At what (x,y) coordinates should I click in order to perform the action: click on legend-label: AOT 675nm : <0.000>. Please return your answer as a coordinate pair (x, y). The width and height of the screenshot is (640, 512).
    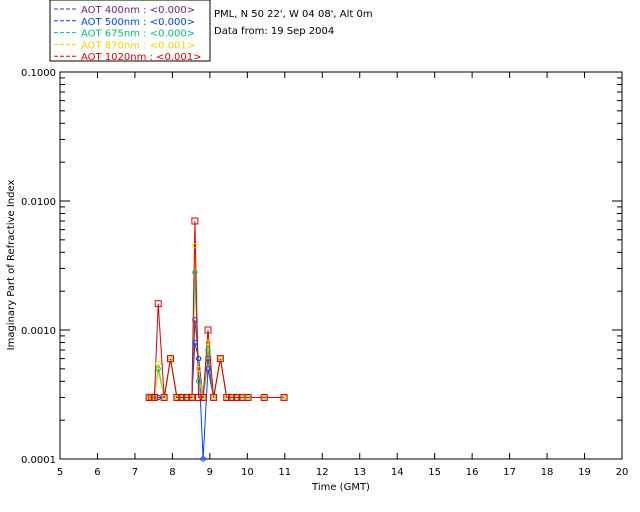
    Looking at the image, I should click on (138, 34).